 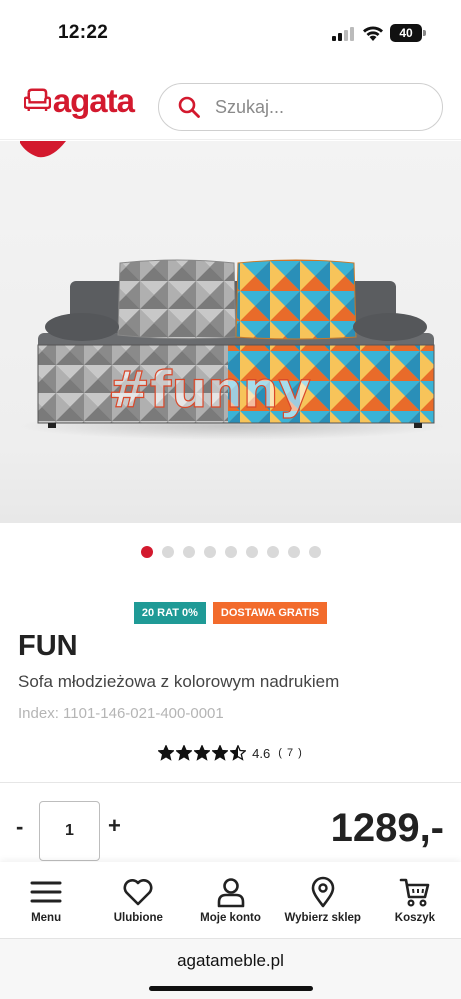 What do you see at coordinates (93, 100) in the screenshot?
I see `logo-text: agata` at bounding box center [93, 100].